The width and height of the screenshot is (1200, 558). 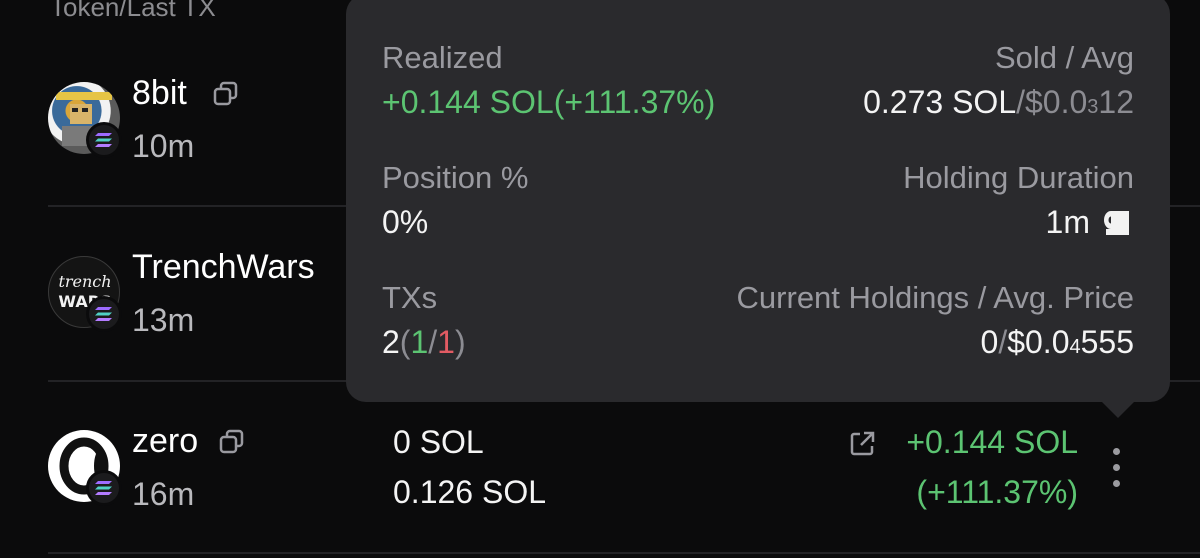 I want to click on token-avatar-8bit, so click(x=85, y=120).